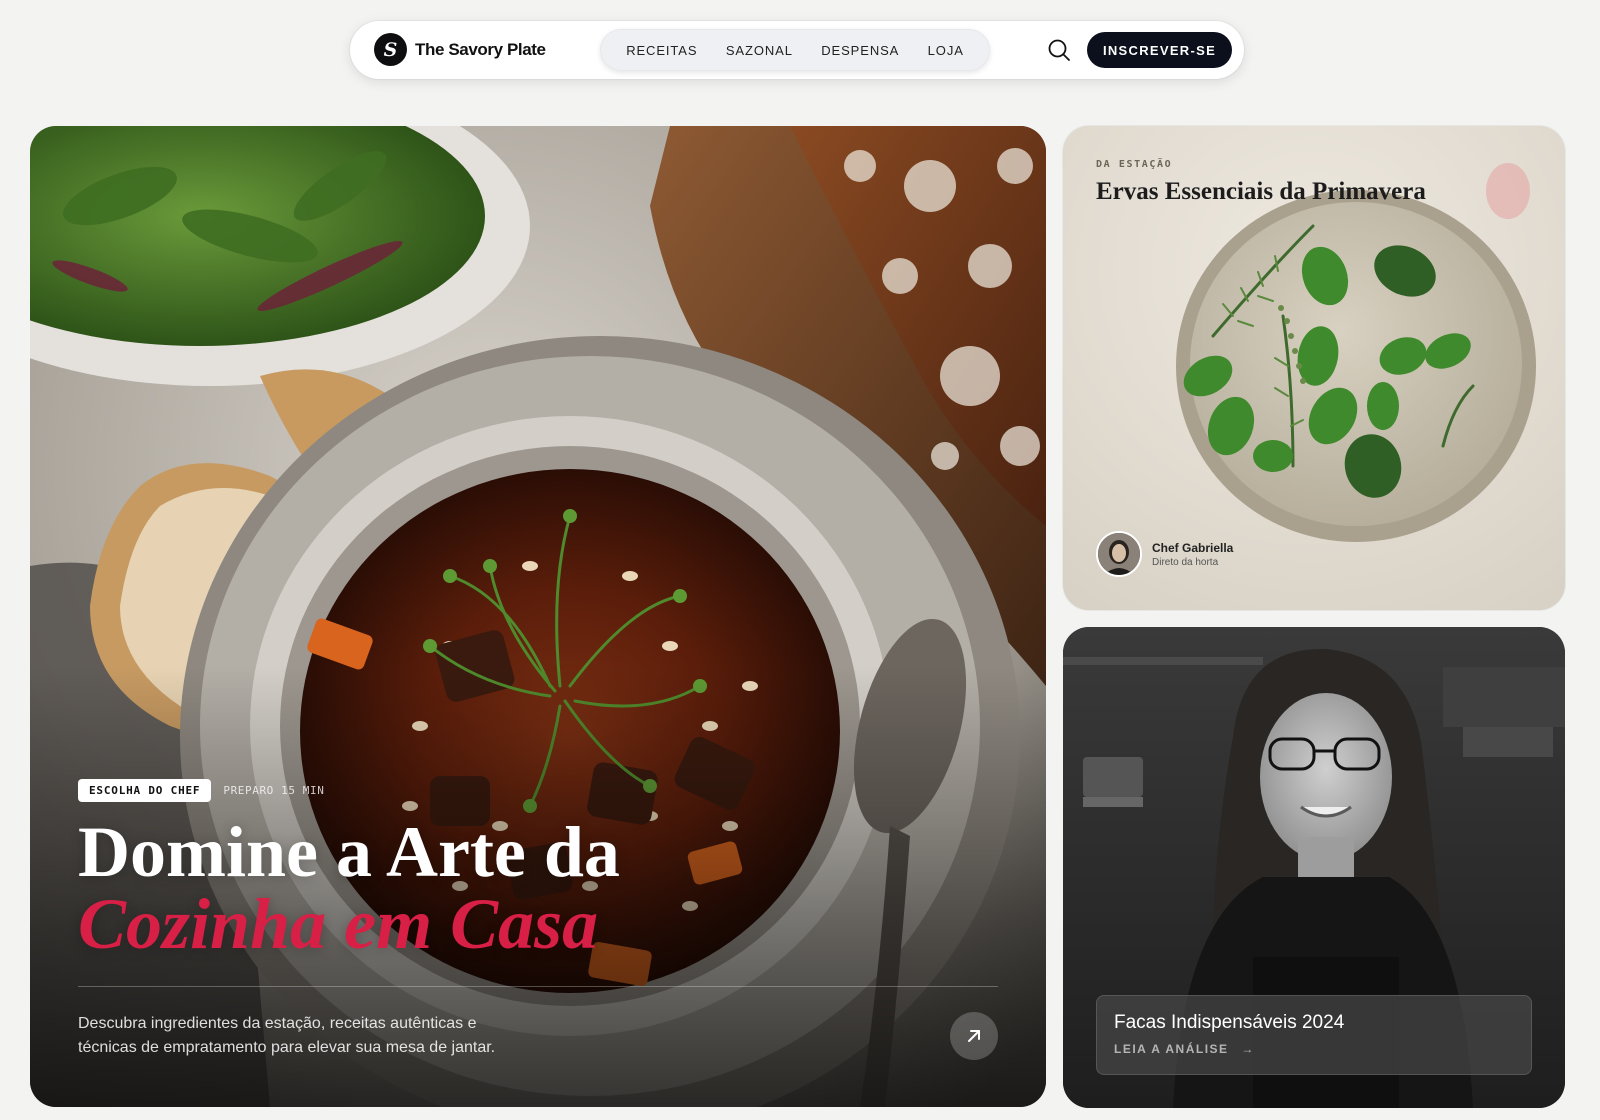 The height and width of the screenshot is (1120, 1600). I want to click on arrow-up-right-icon, so click(974, 1036).